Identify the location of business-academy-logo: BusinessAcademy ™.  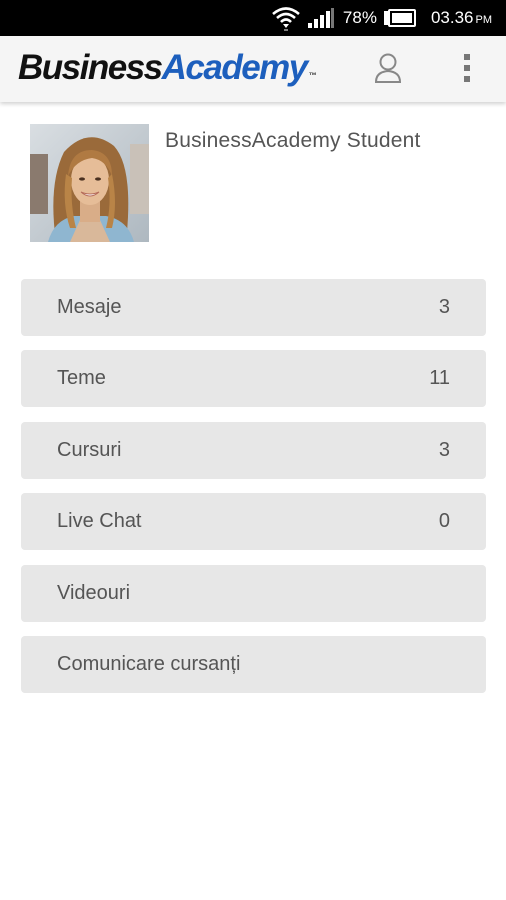
(167, 68).